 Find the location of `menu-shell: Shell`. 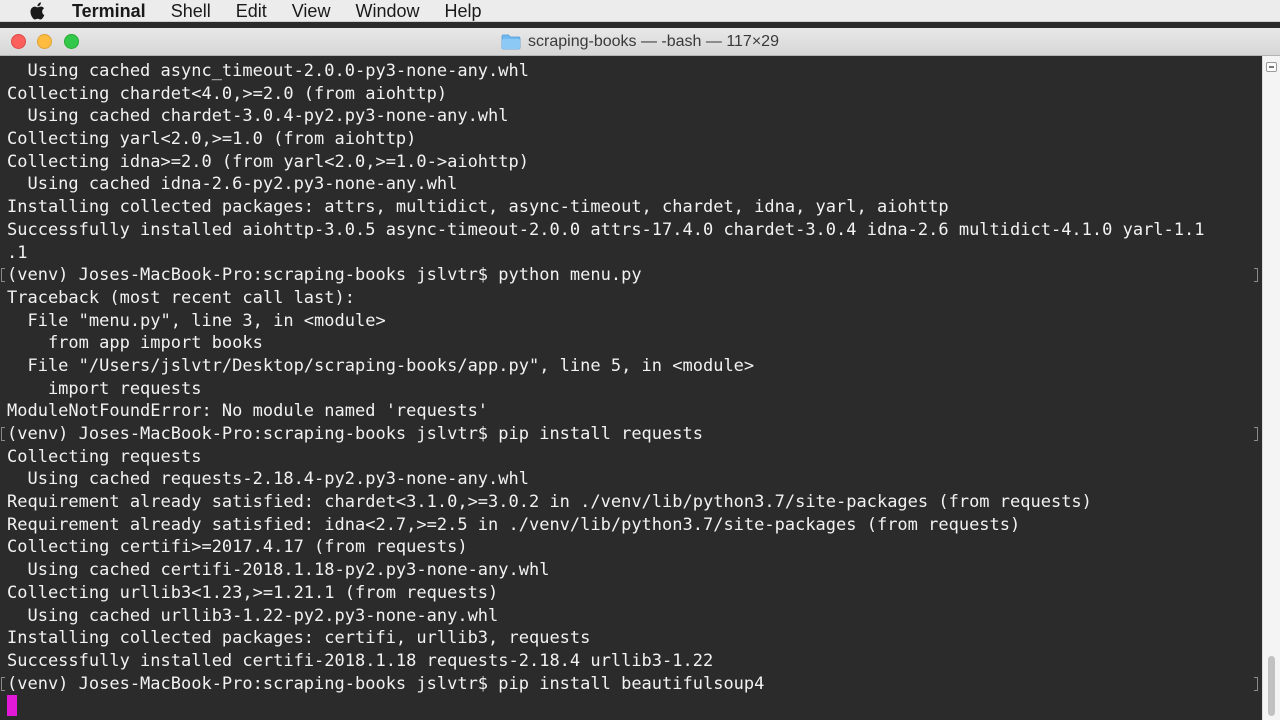

menu-shell: Shell is located at coordinates (191, 11).